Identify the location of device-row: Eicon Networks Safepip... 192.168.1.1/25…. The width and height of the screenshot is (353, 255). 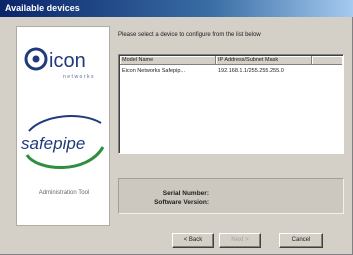
(231, 71).